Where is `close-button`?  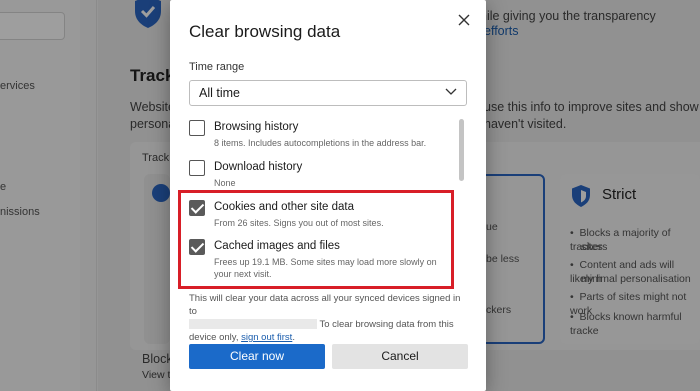
close-button is located at coordinates (464, 20).